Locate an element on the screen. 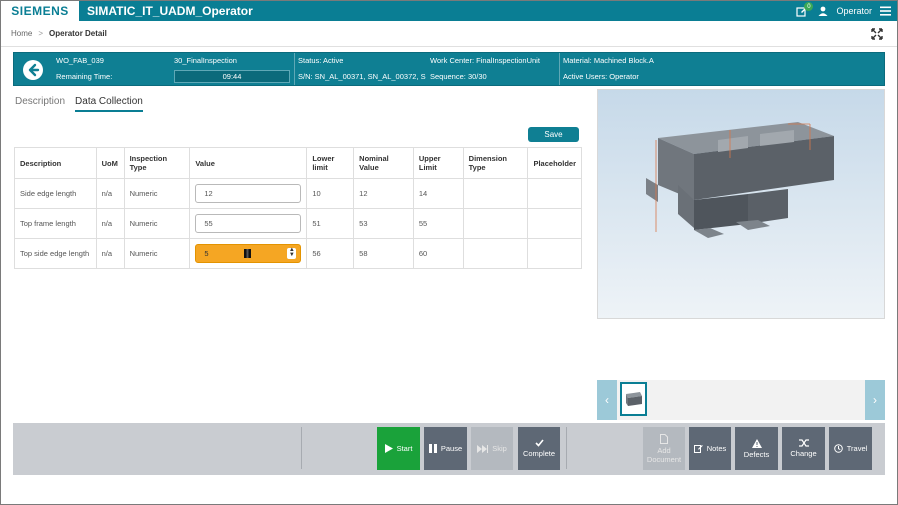 Image resolution: width=898 pixels, height=505 pixels. cell-lower-limit: 51 is located at coordinates (330, 223).